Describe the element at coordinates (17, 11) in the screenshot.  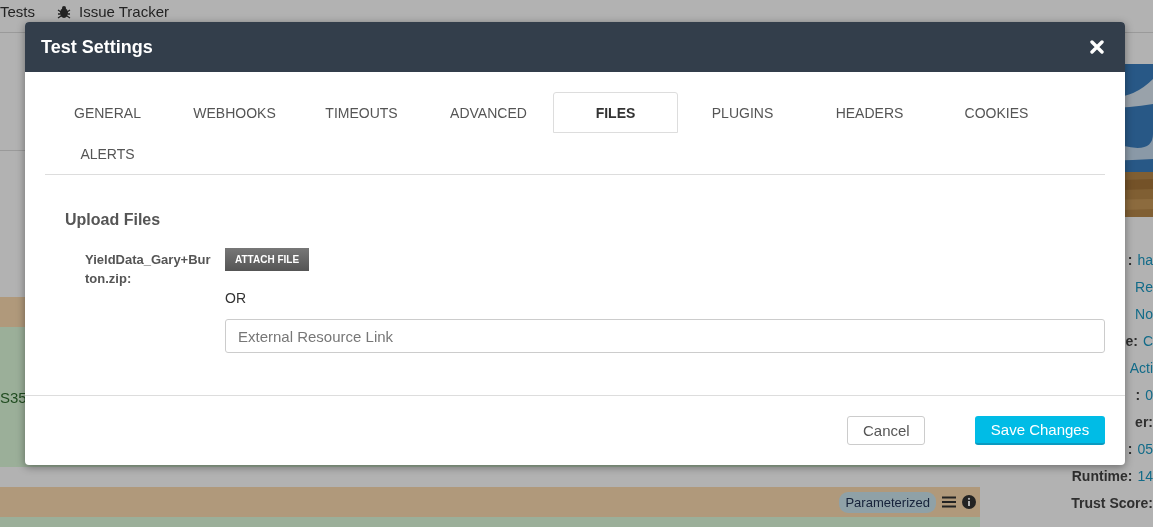
I see `nav-link: Tests` at that location.